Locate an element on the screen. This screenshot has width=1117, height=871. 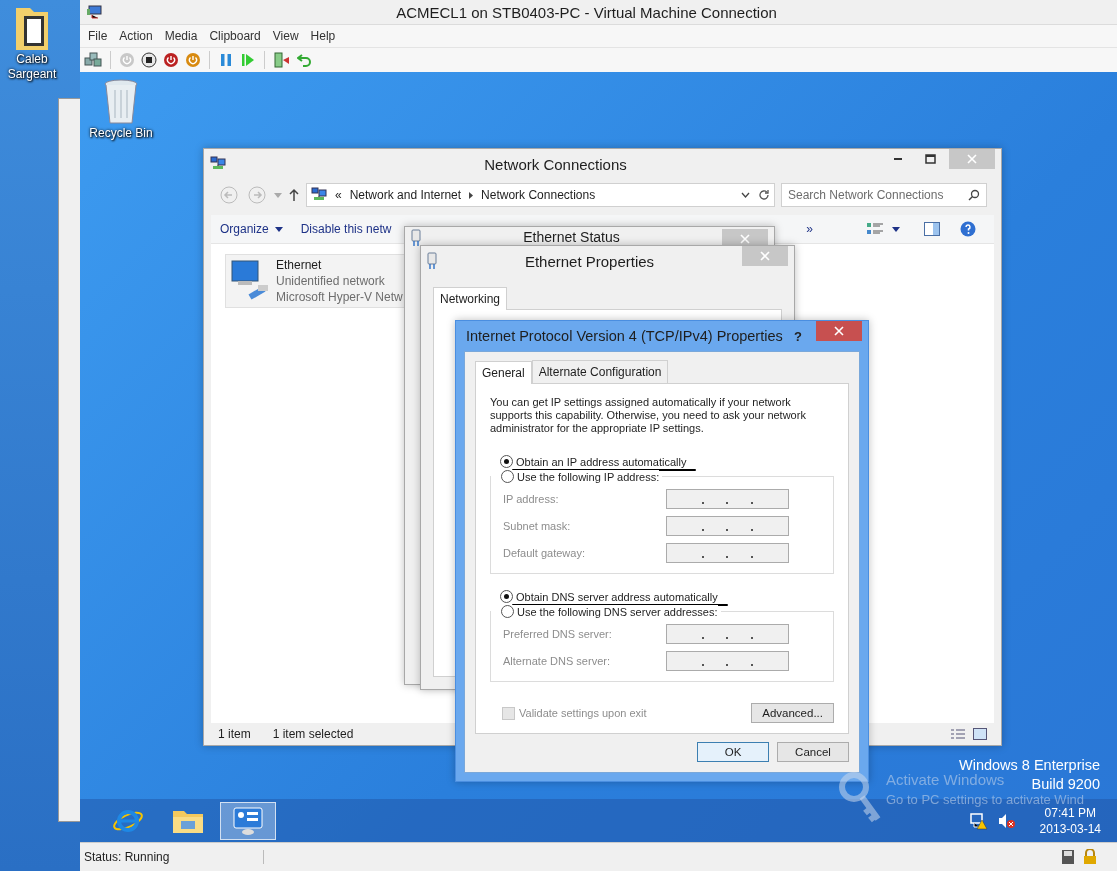
control-panel-icon is located at coordinates (248, 820).